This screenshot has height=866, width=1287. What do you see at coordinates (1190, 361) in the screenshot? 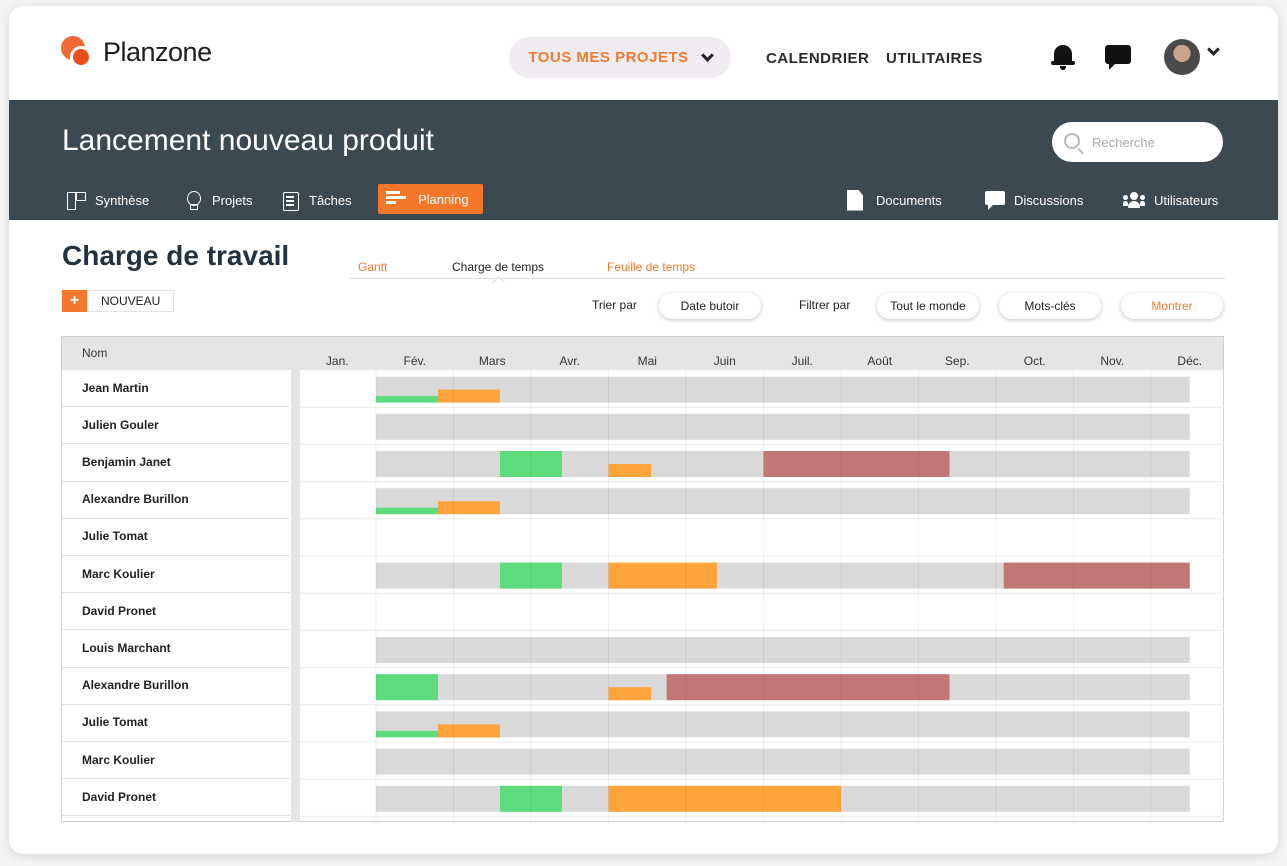
I see `month-header: Déc.` at bounding box center [1190, 361].